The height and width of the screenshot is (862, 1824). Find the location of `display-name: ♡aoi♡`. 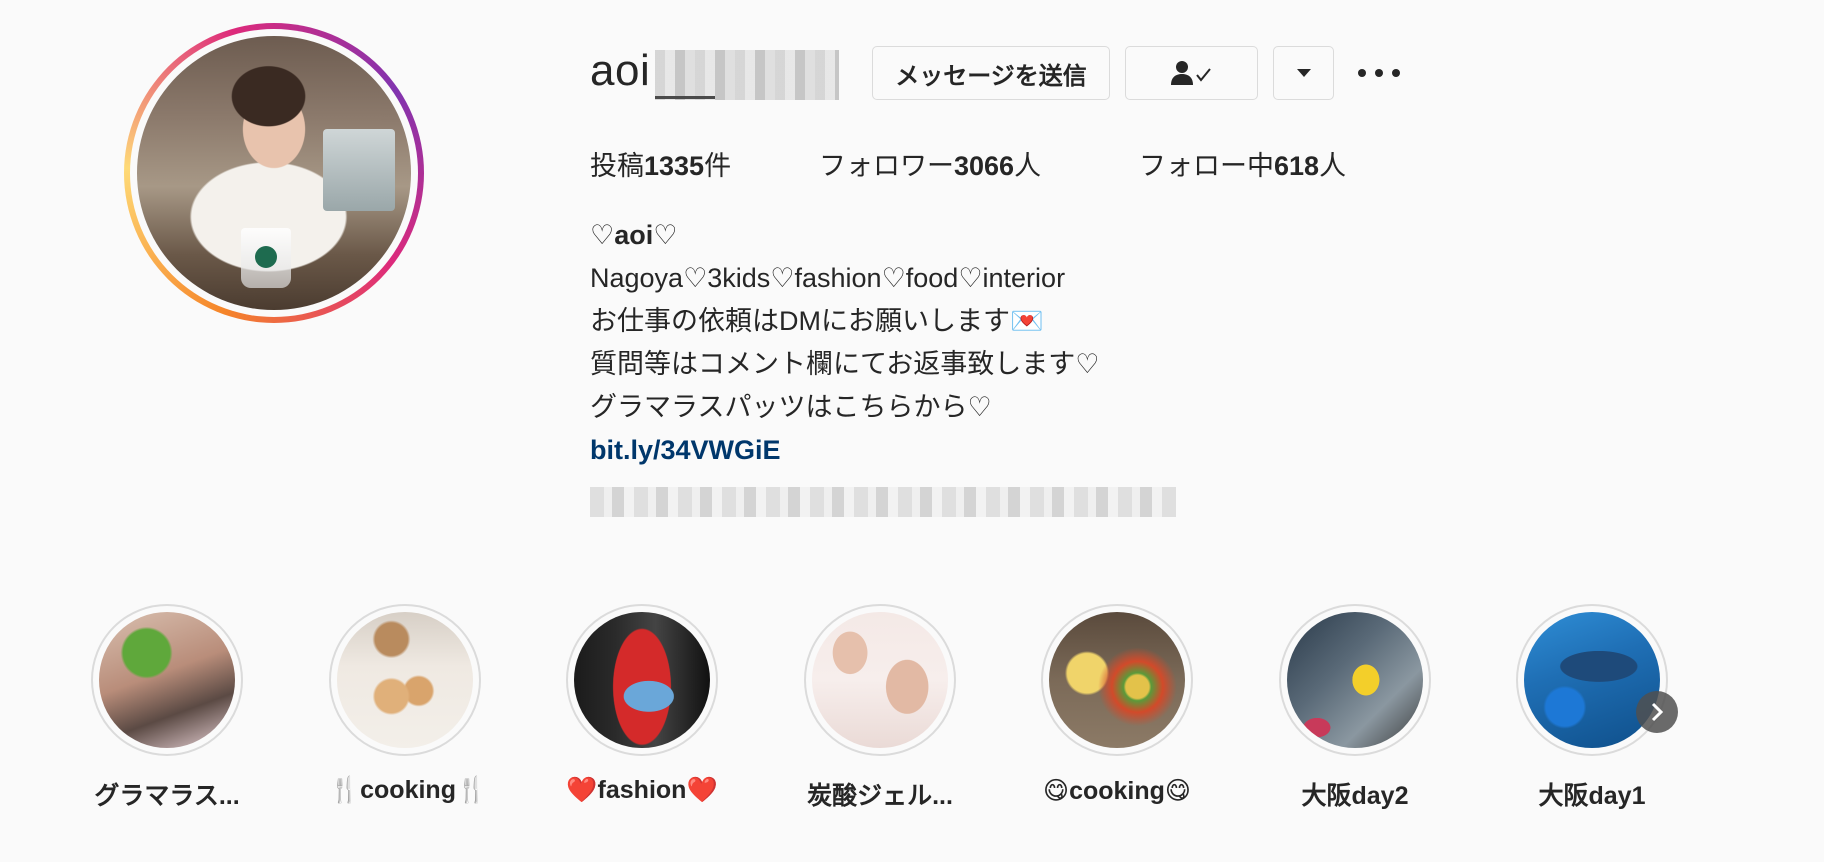

display-name: ♡aoi♡ is located at coordinates (634, 235).